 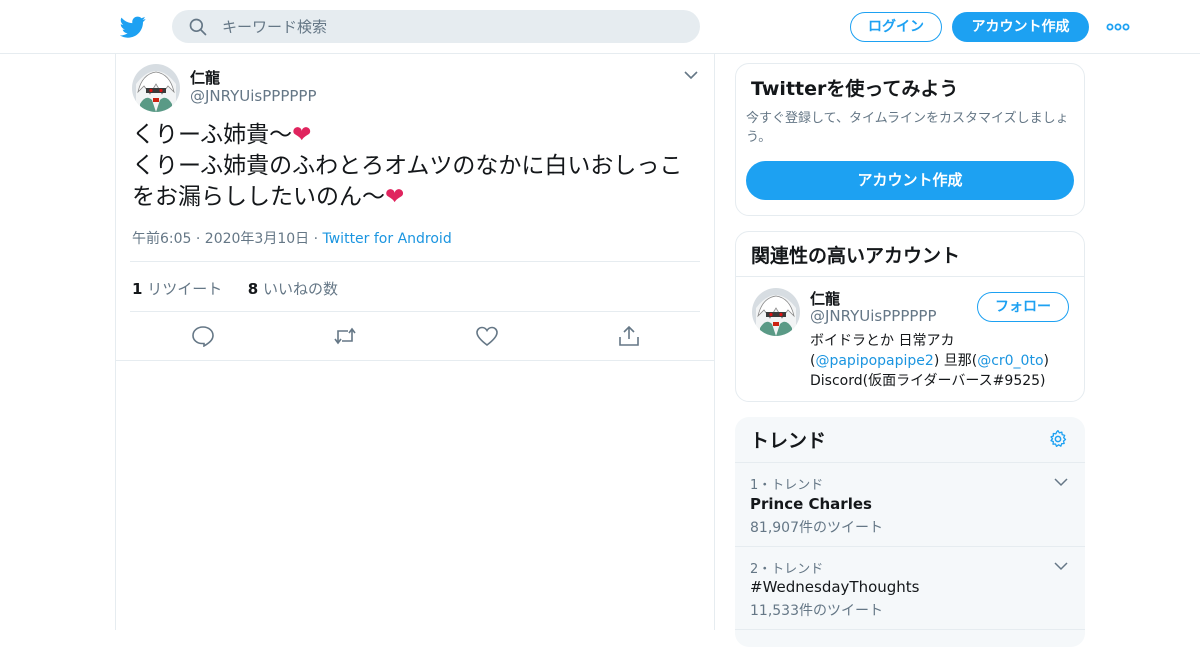 I want to click on trend-name: Prince Charles, so click(x=811, y=504).